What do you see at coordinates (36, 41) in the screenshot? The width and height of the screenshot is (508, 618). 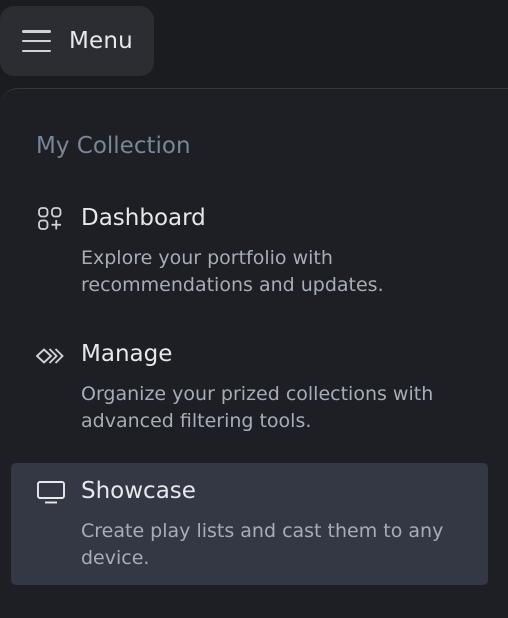 I see `hamburger-icon` at bounding box center [36, 41].